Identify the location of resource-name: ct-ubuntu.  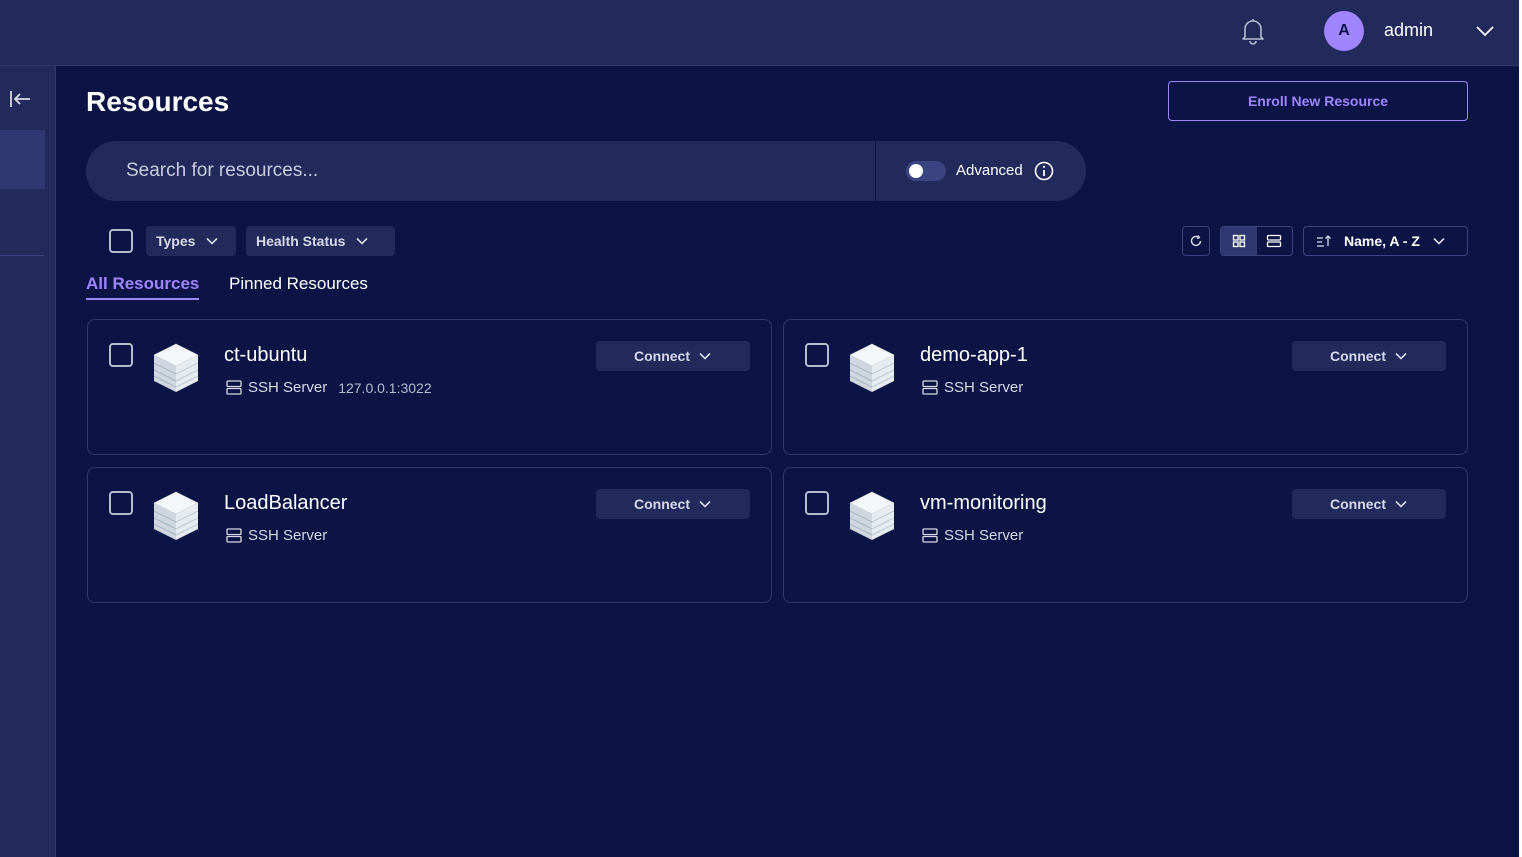
(266, 355).